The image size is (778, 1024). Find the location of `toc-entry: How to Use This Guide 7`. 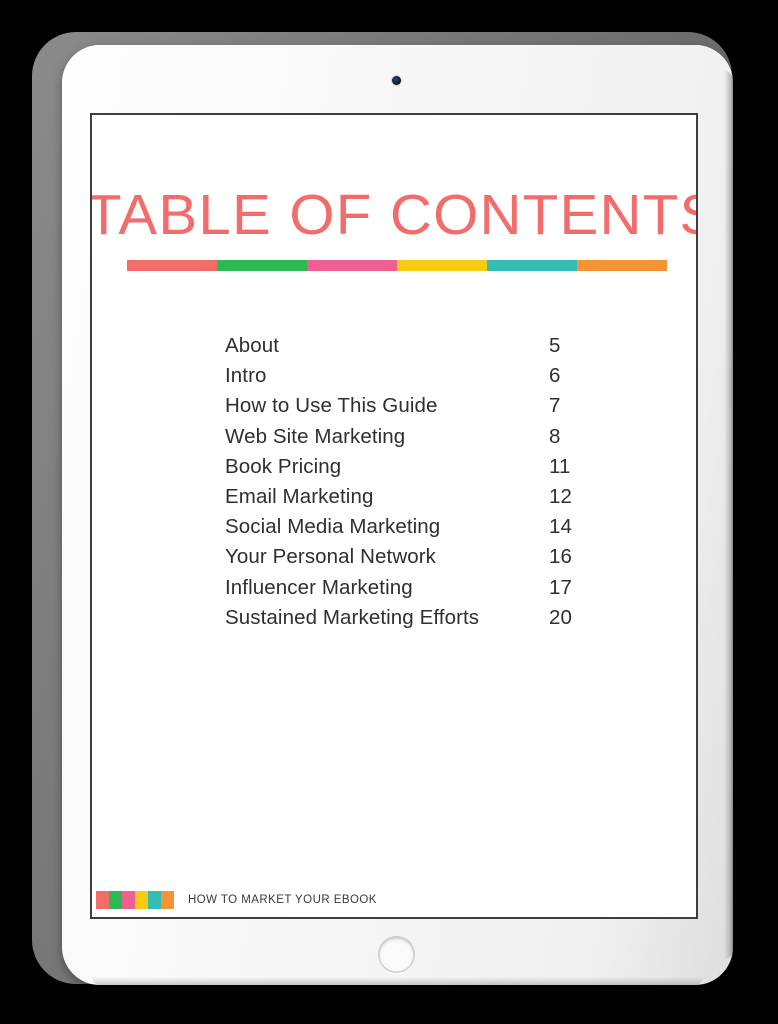

toc-entry: How to Use This Guide 7 is located at coordinates (405, 409).